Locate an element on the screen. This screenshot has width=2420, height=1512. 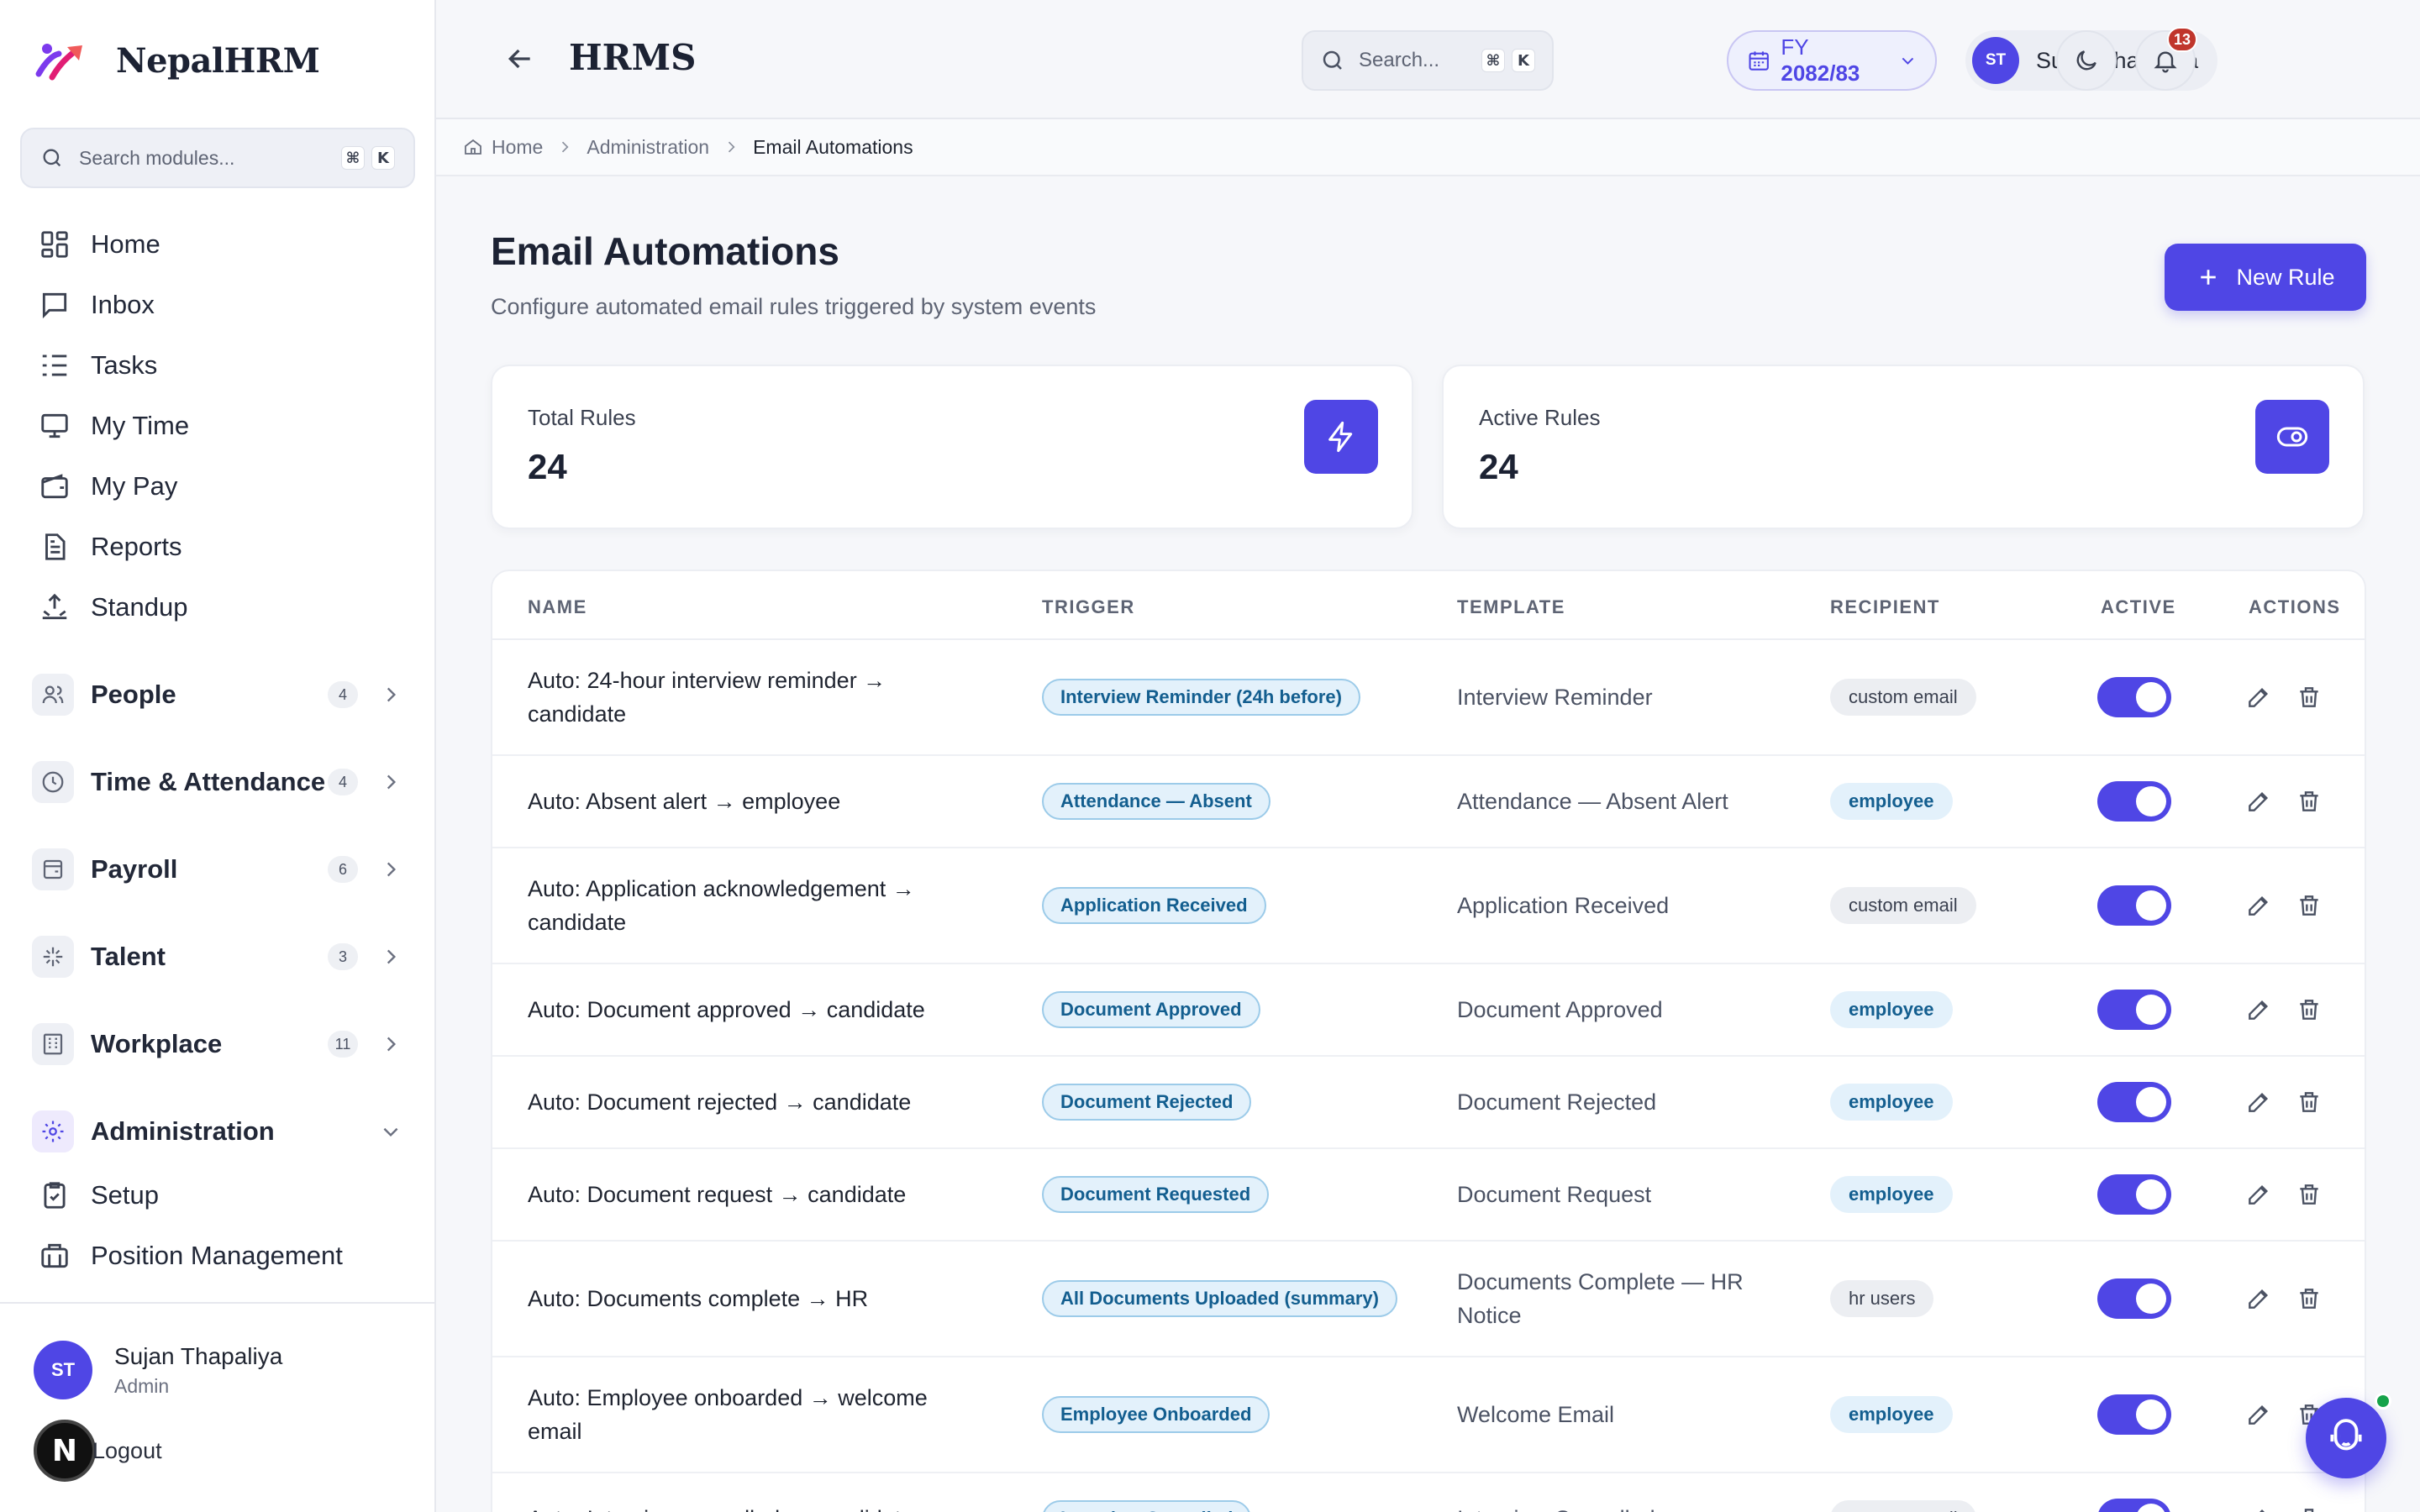
module-search-input: Search modules... ⌘ K is located at coordinates (218, 158).